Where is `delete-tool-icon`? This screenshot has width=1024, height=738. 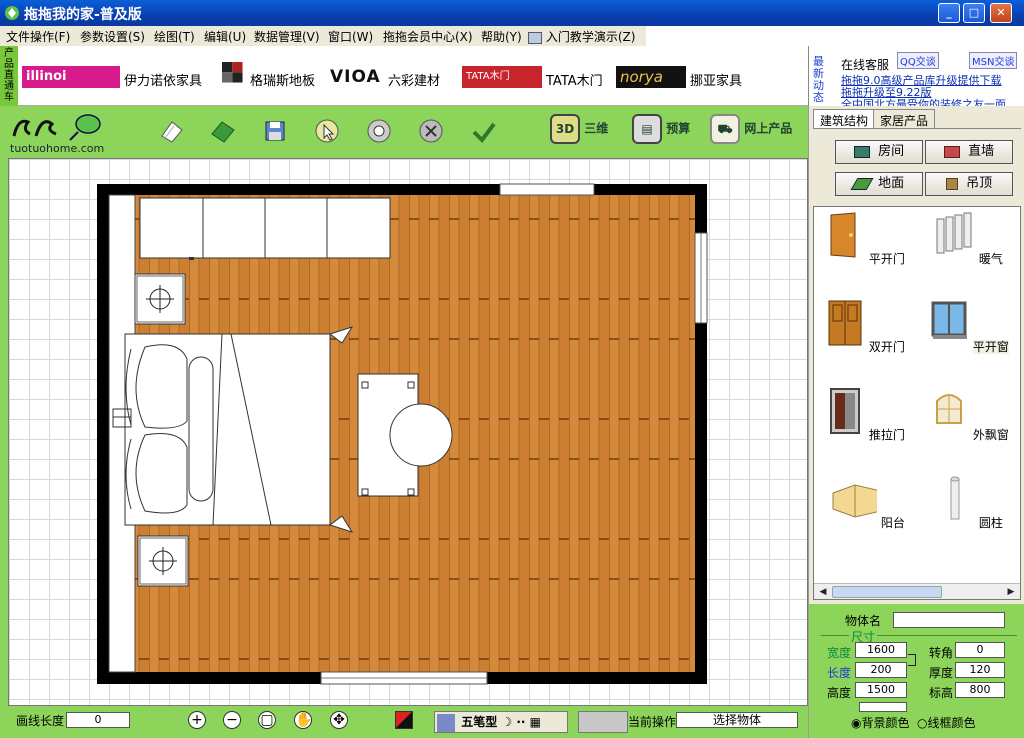
delete-tool-icon is located at coordinates (431, 131).